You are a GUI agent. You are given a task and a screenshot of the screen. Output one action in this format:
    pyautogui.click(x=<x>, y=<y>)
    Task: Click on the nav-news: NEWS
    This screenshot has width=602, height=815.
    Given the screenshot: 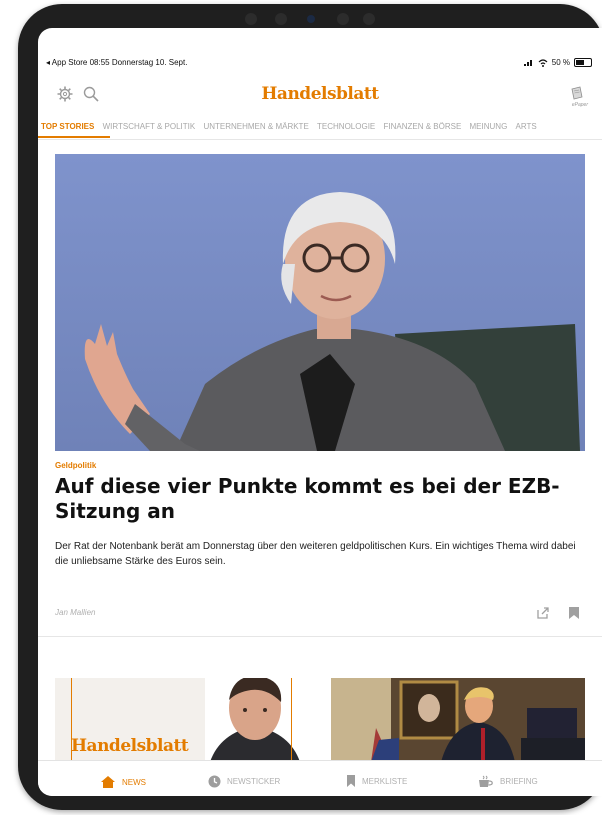 What is the action you would take?
    pyautogui.click(x=123, y=782)
    